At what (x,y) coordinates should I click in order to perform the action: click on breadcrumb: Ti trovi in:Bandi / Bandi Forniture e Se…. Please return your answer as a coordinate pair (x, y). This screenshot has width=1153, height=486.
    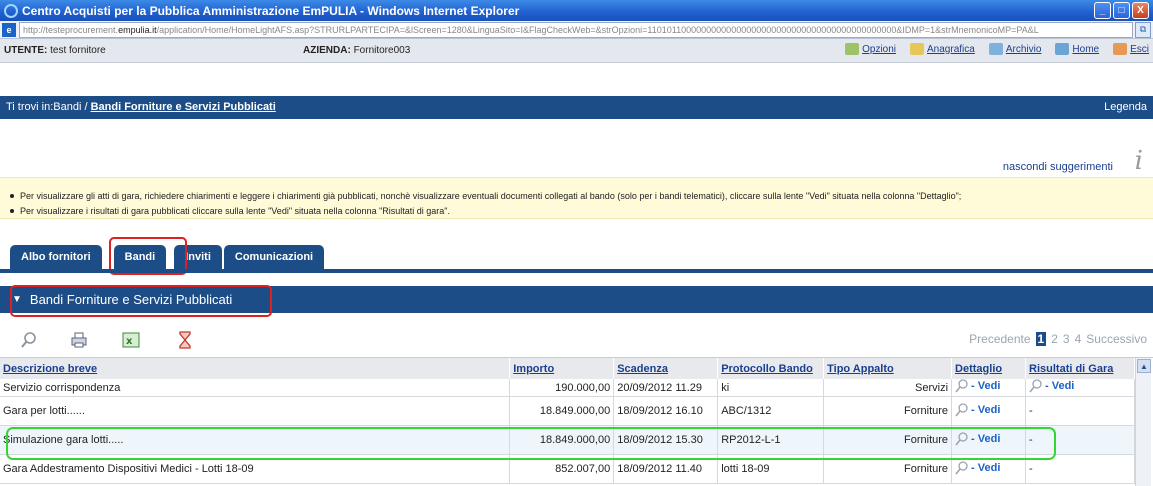
    Looking at the image, I should click on (576, 107).